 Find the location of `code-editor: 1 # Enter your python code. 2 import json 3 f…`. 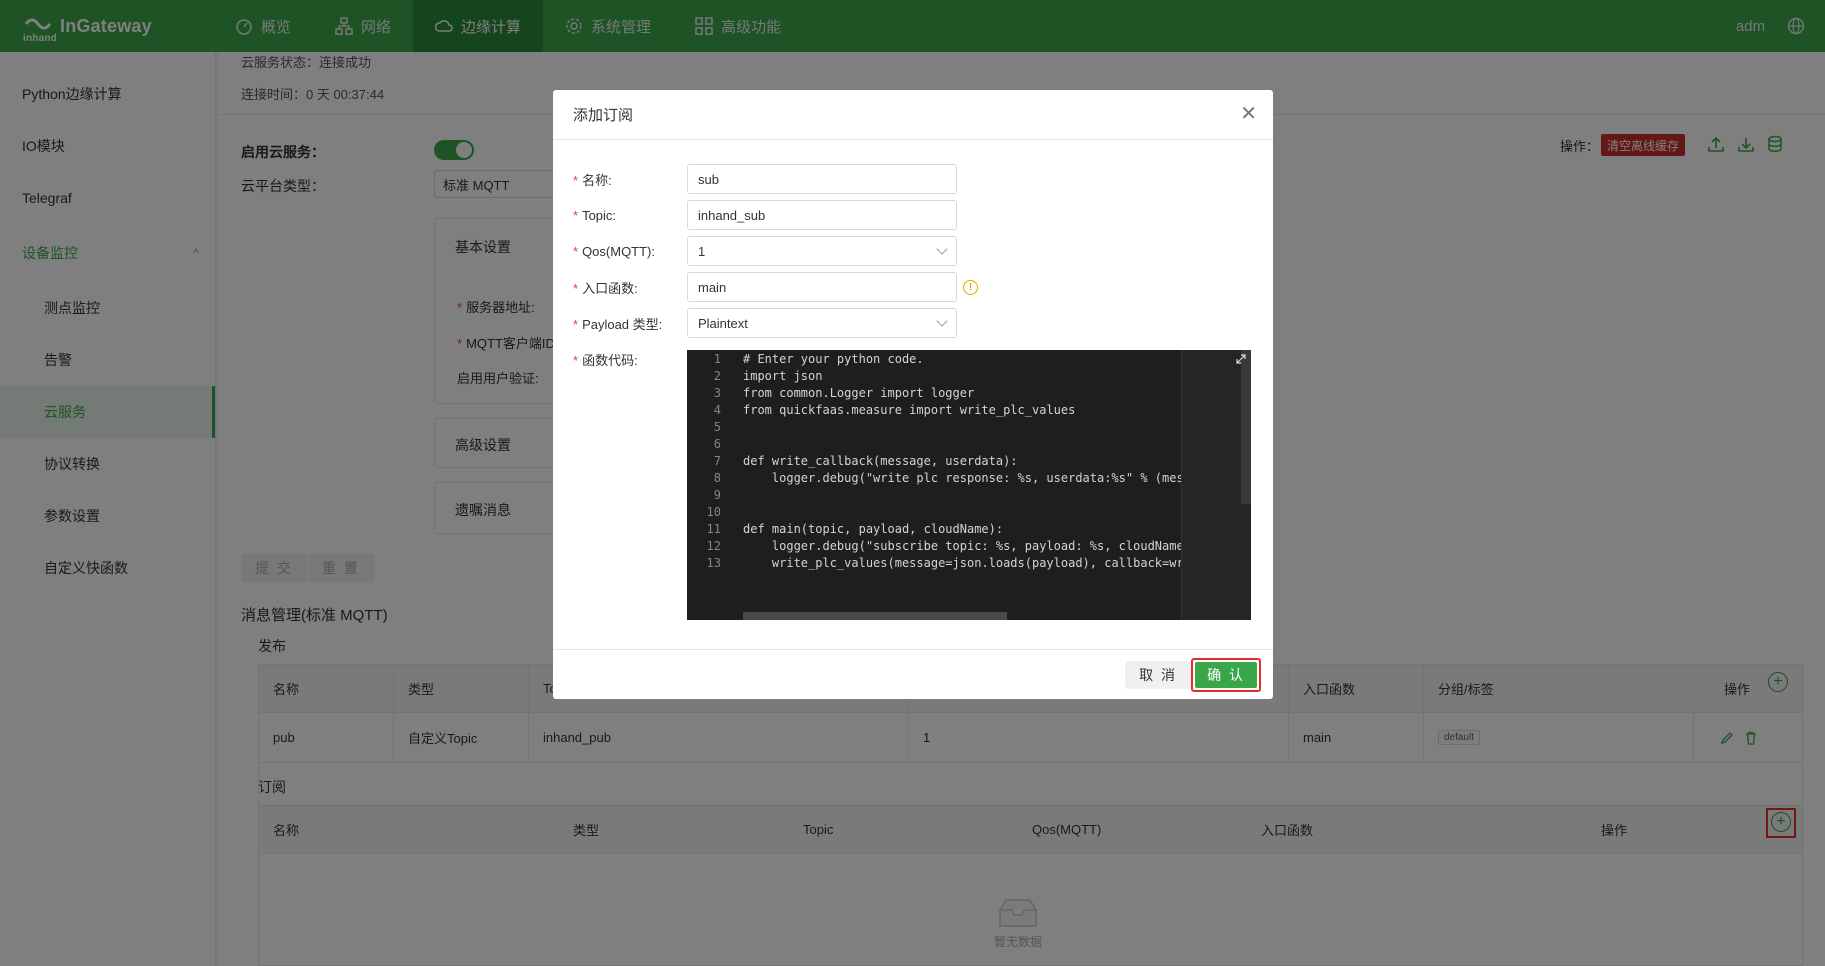

code-editor: 1 # Enter your python code. 2 import json 3 f… is located at coordinates (969, 485).